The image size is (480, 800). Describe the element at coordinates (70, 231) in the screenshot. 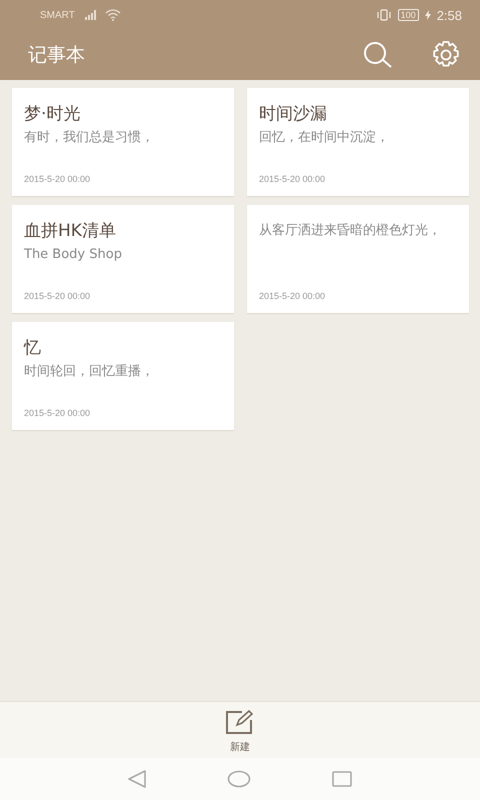

I see `note-title: 血拼HK清单` at that location.